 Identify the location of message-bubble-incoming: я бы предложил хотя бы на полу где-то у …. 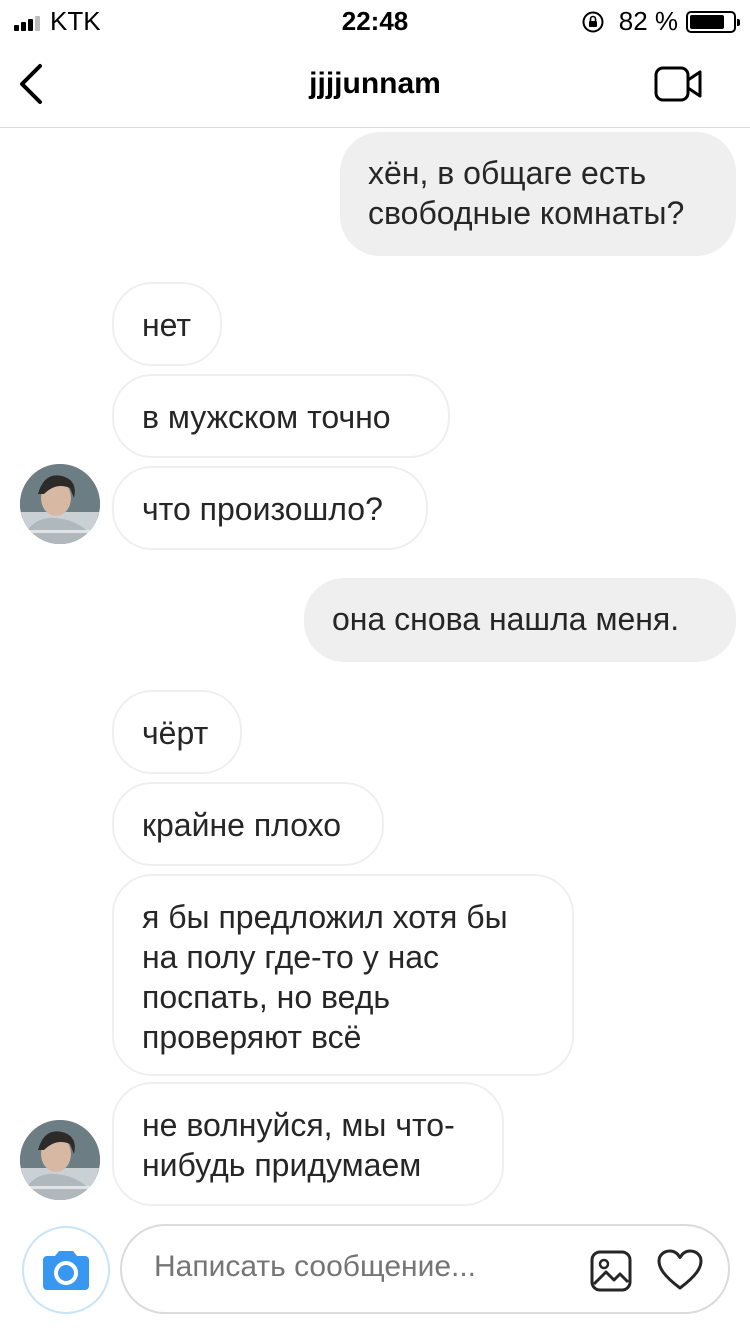
(343, 975).